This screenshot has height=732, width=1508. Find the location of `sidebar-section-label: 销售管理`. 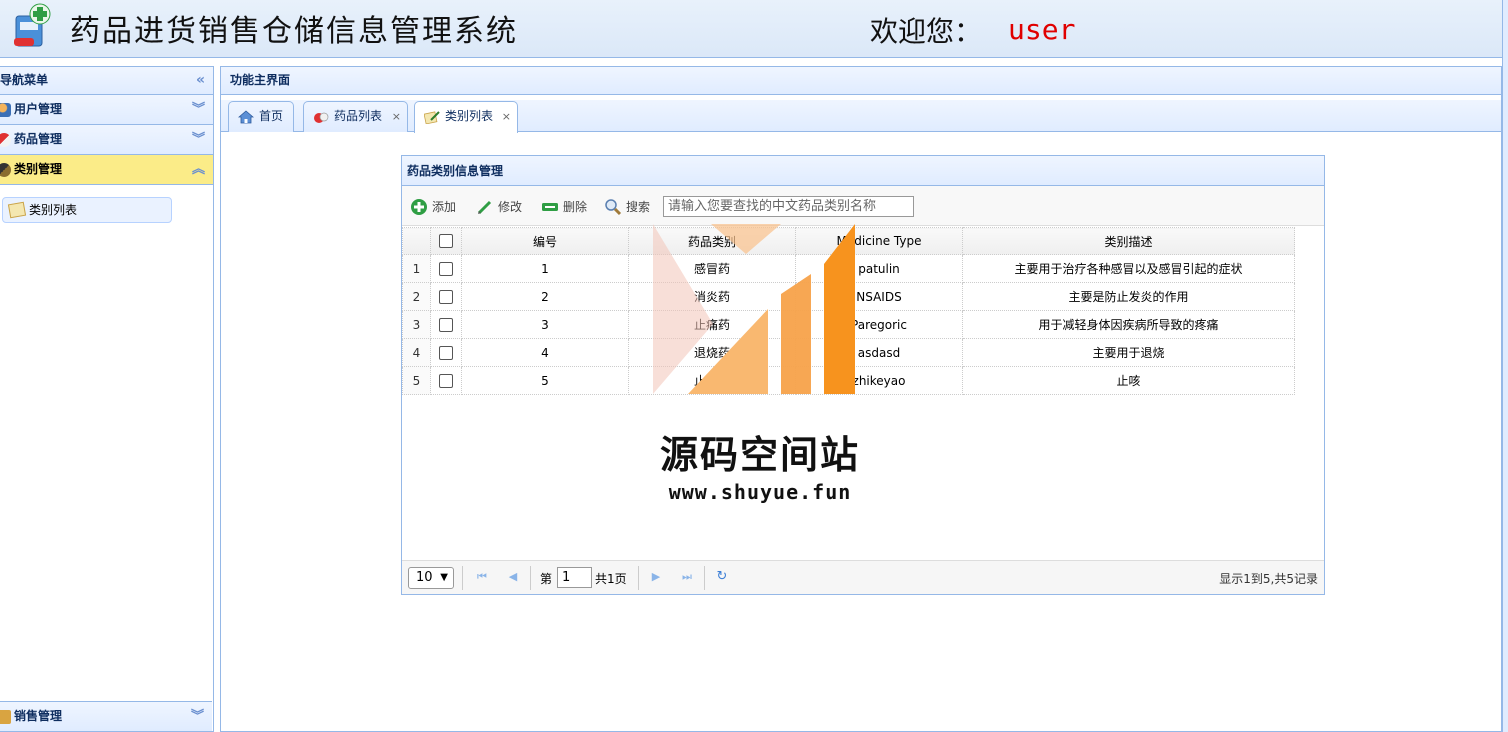

sidebar-section-label: 销售管理 is located at coordinates (38, 716).